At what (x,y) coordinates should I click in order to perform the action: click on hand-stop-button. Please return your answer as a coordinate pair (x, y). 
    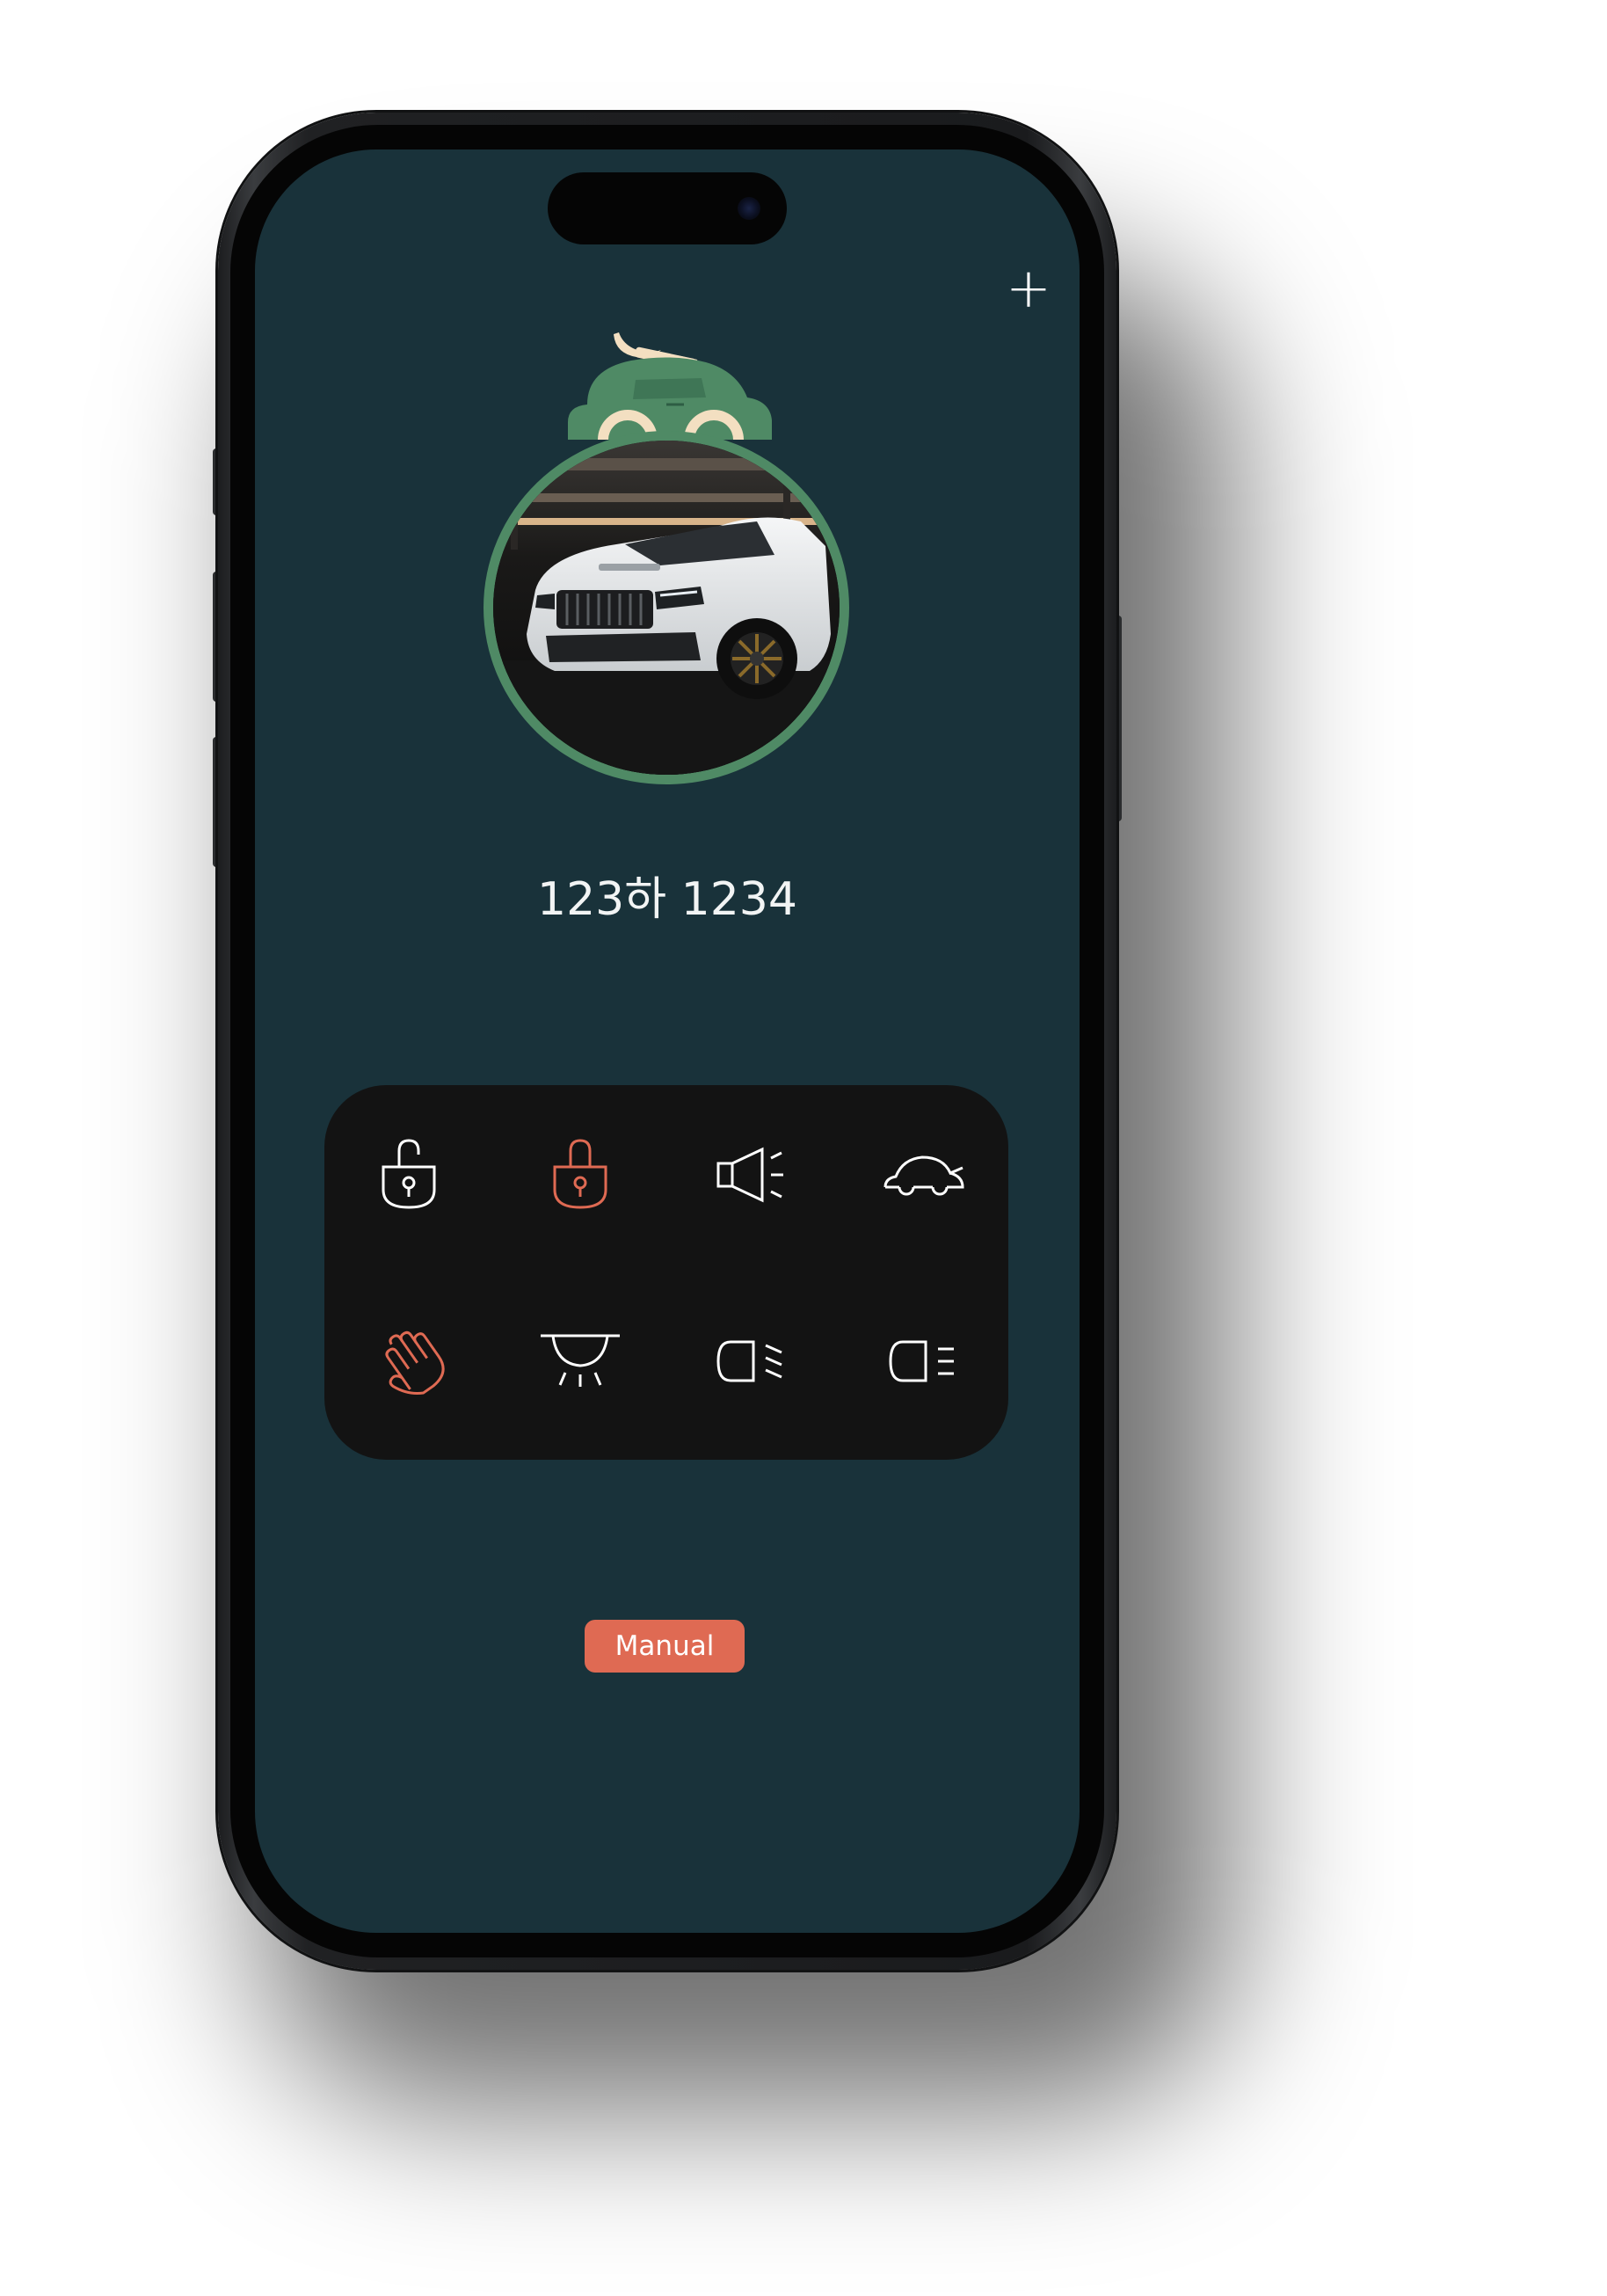
    Looking at the image, I should click on (409, 1361).